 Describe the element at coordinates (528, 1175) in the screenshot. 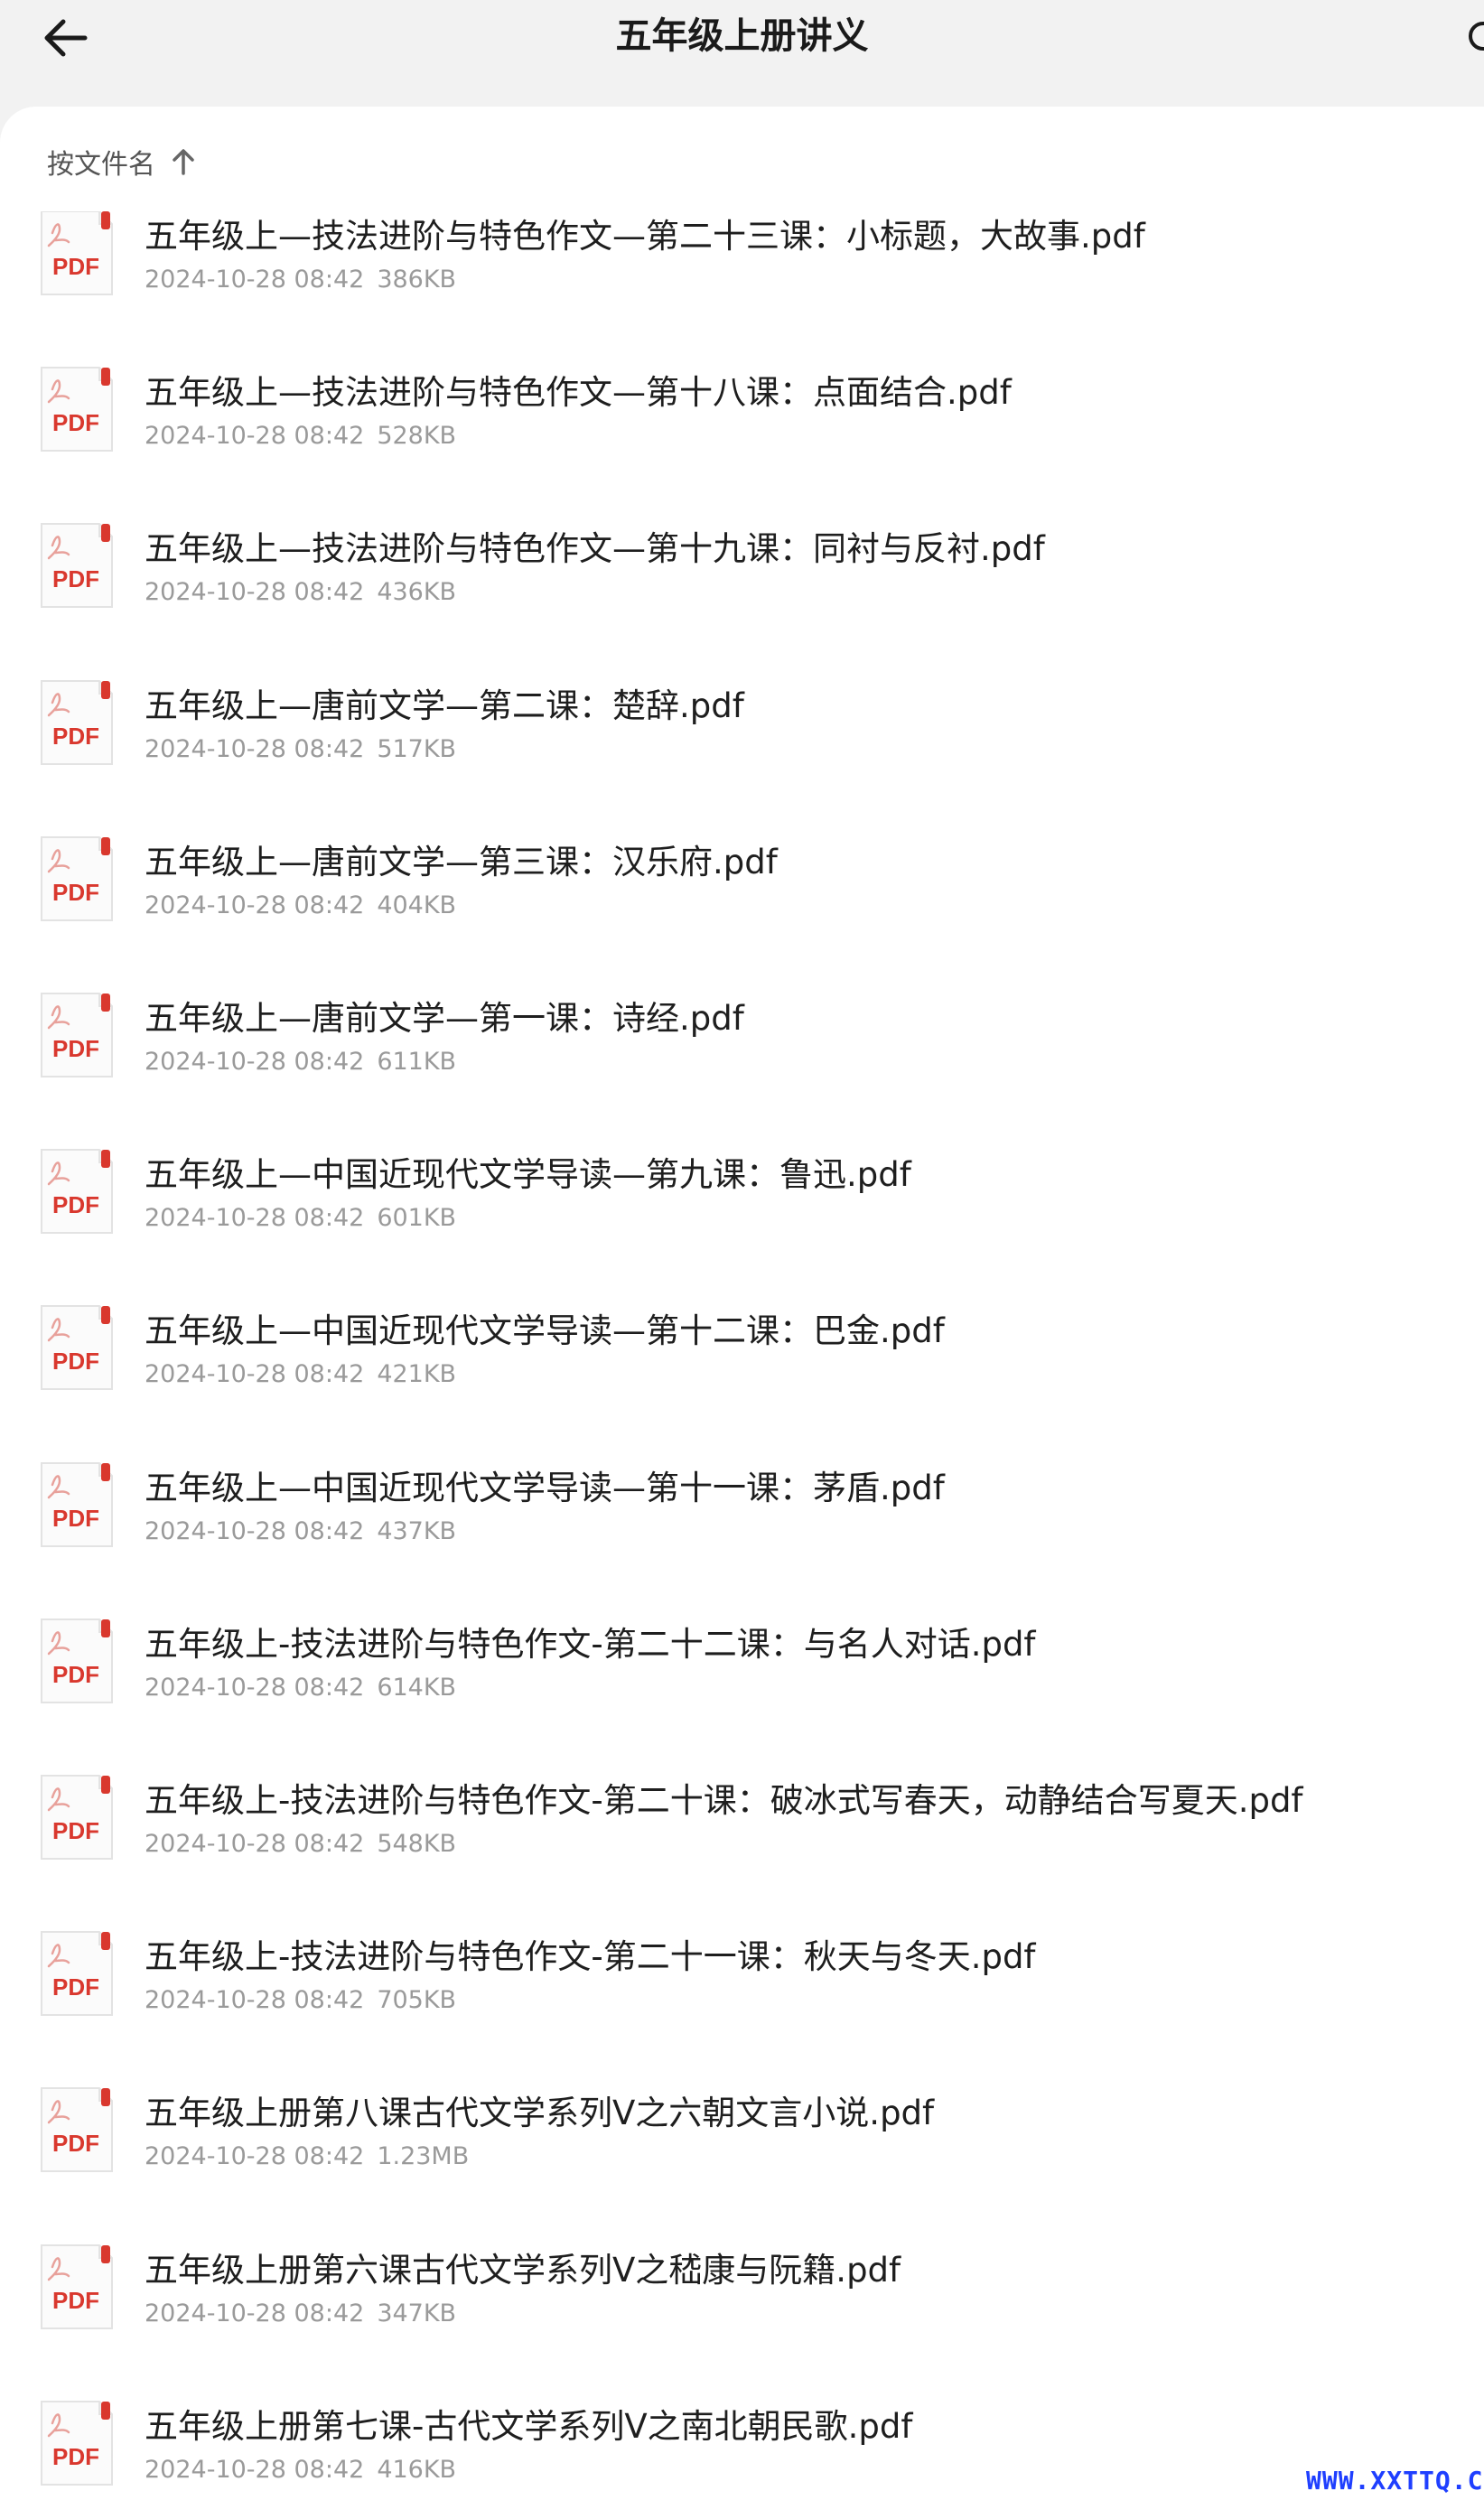

I see `file-name: 五年级上—中国近现代文学导读—第九课：鲁迅.pdf` at that location.